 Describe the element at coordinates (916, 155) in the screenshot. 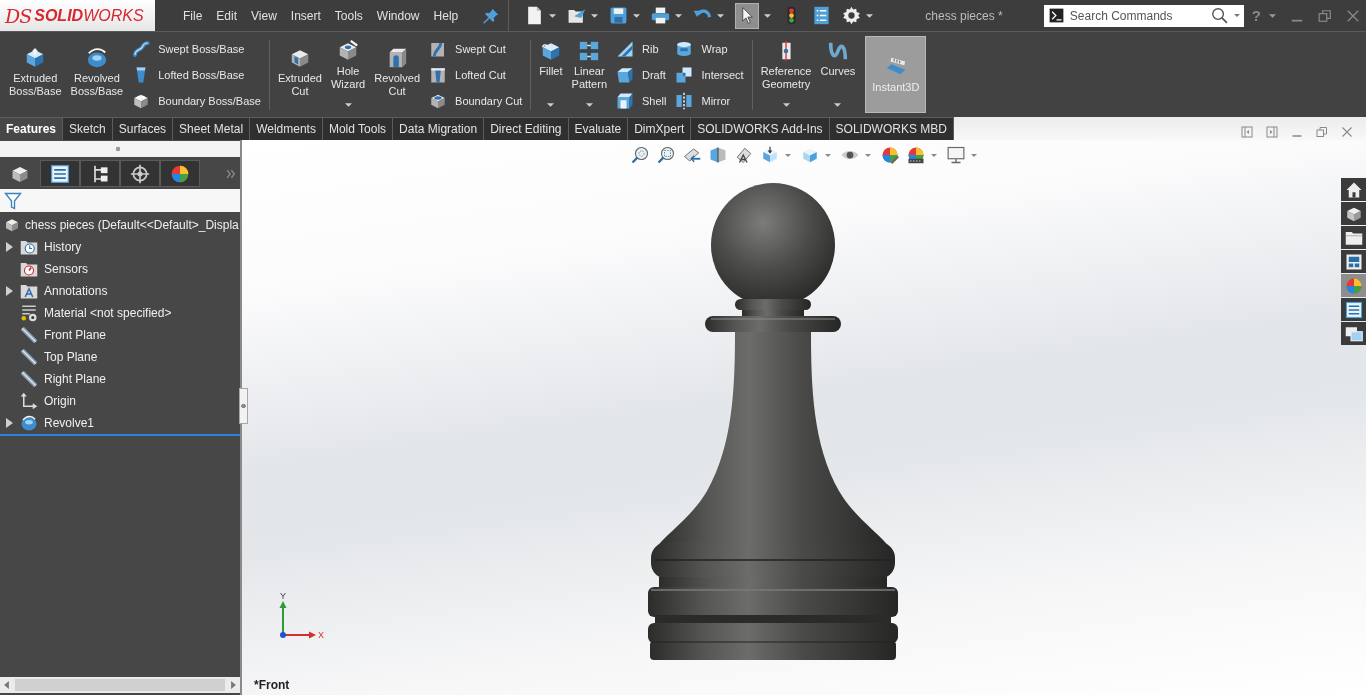

I see `scene-ball-icon` at that location.